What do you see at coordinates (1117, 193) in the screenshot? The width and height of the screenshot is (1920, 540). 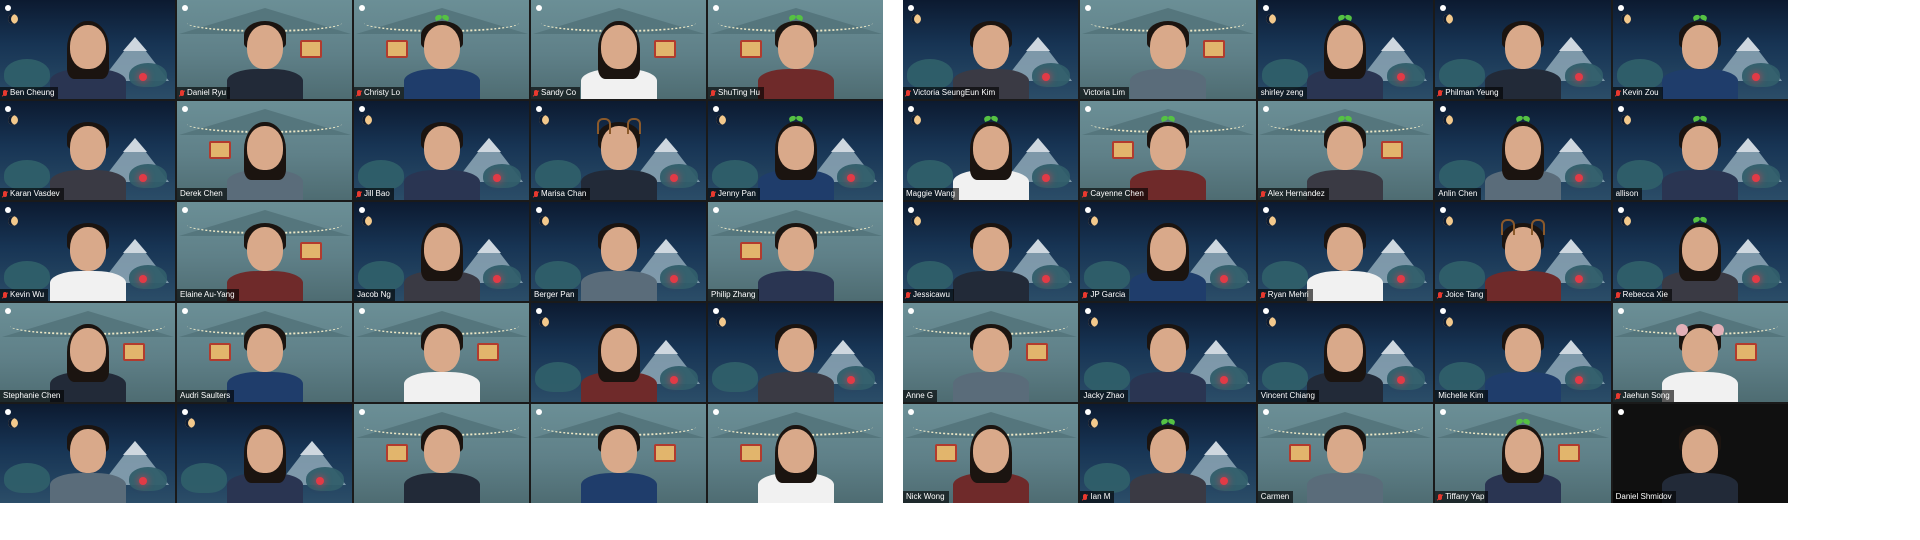 I see `participant-name: Cayenne Chen` at bounding box center [1117, 193].